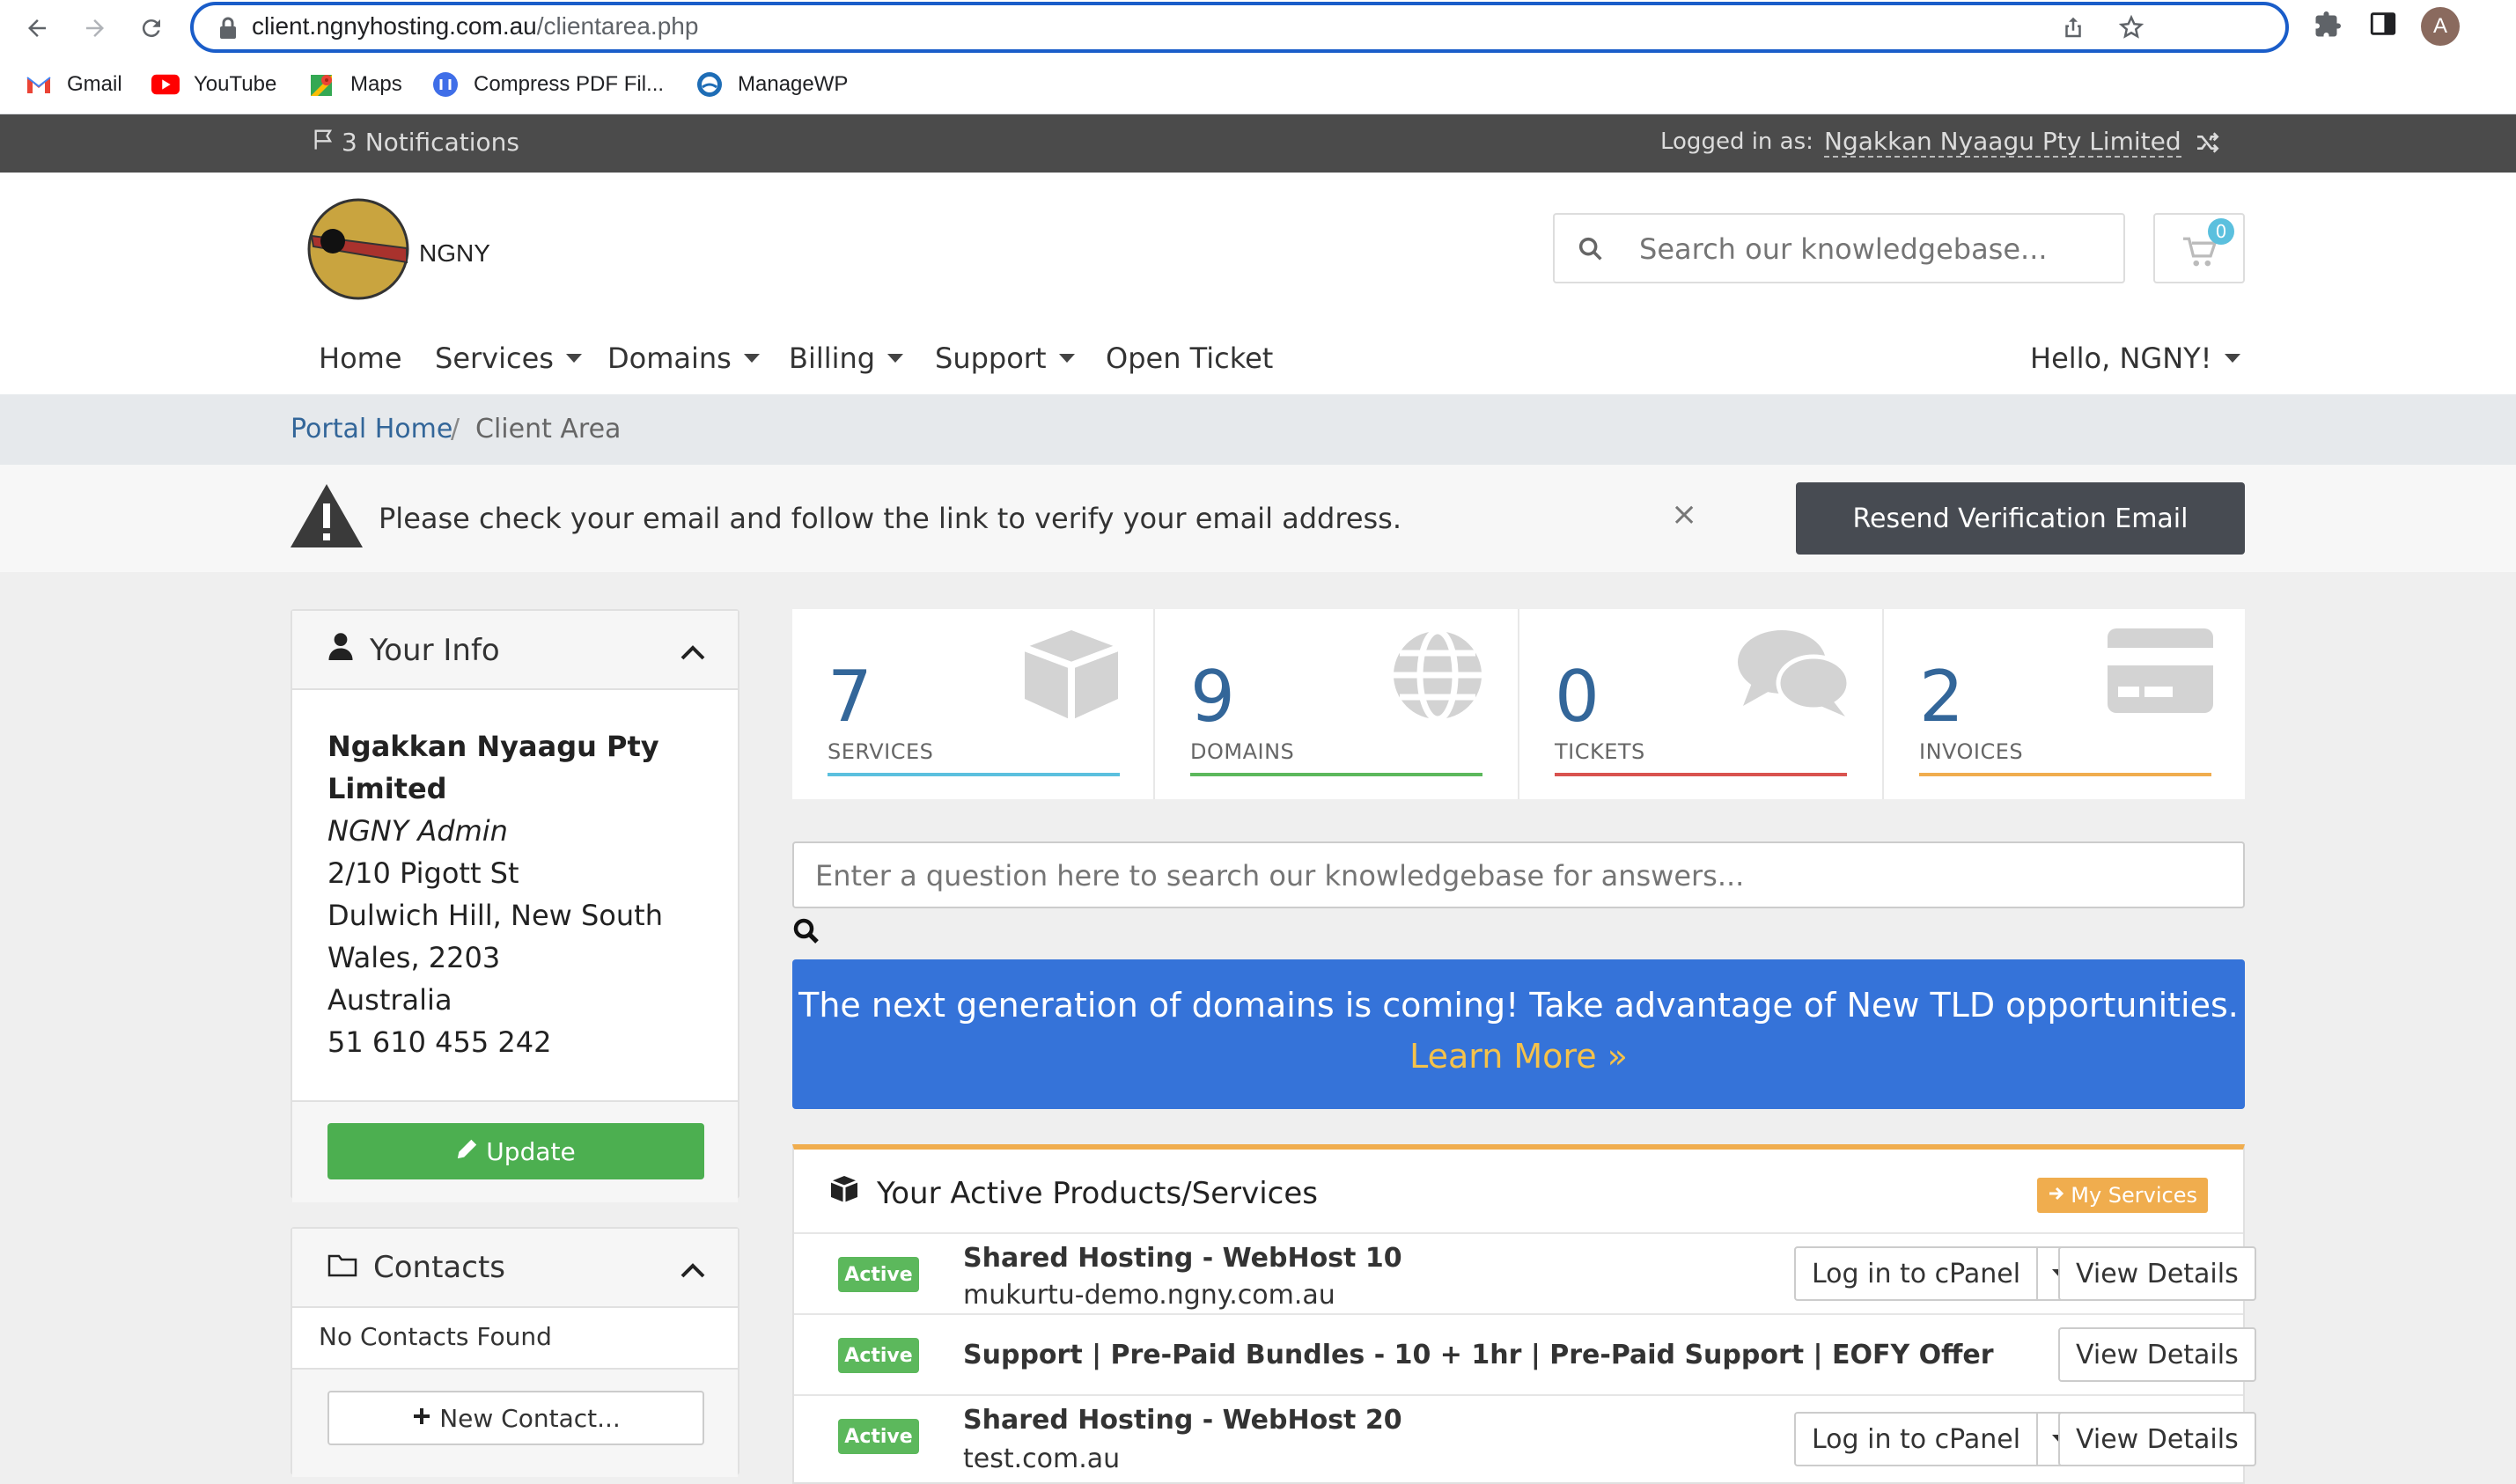  Describe the element at coordinates (2327, 29) in the screenshot. I see `extensions-icon` at that location.